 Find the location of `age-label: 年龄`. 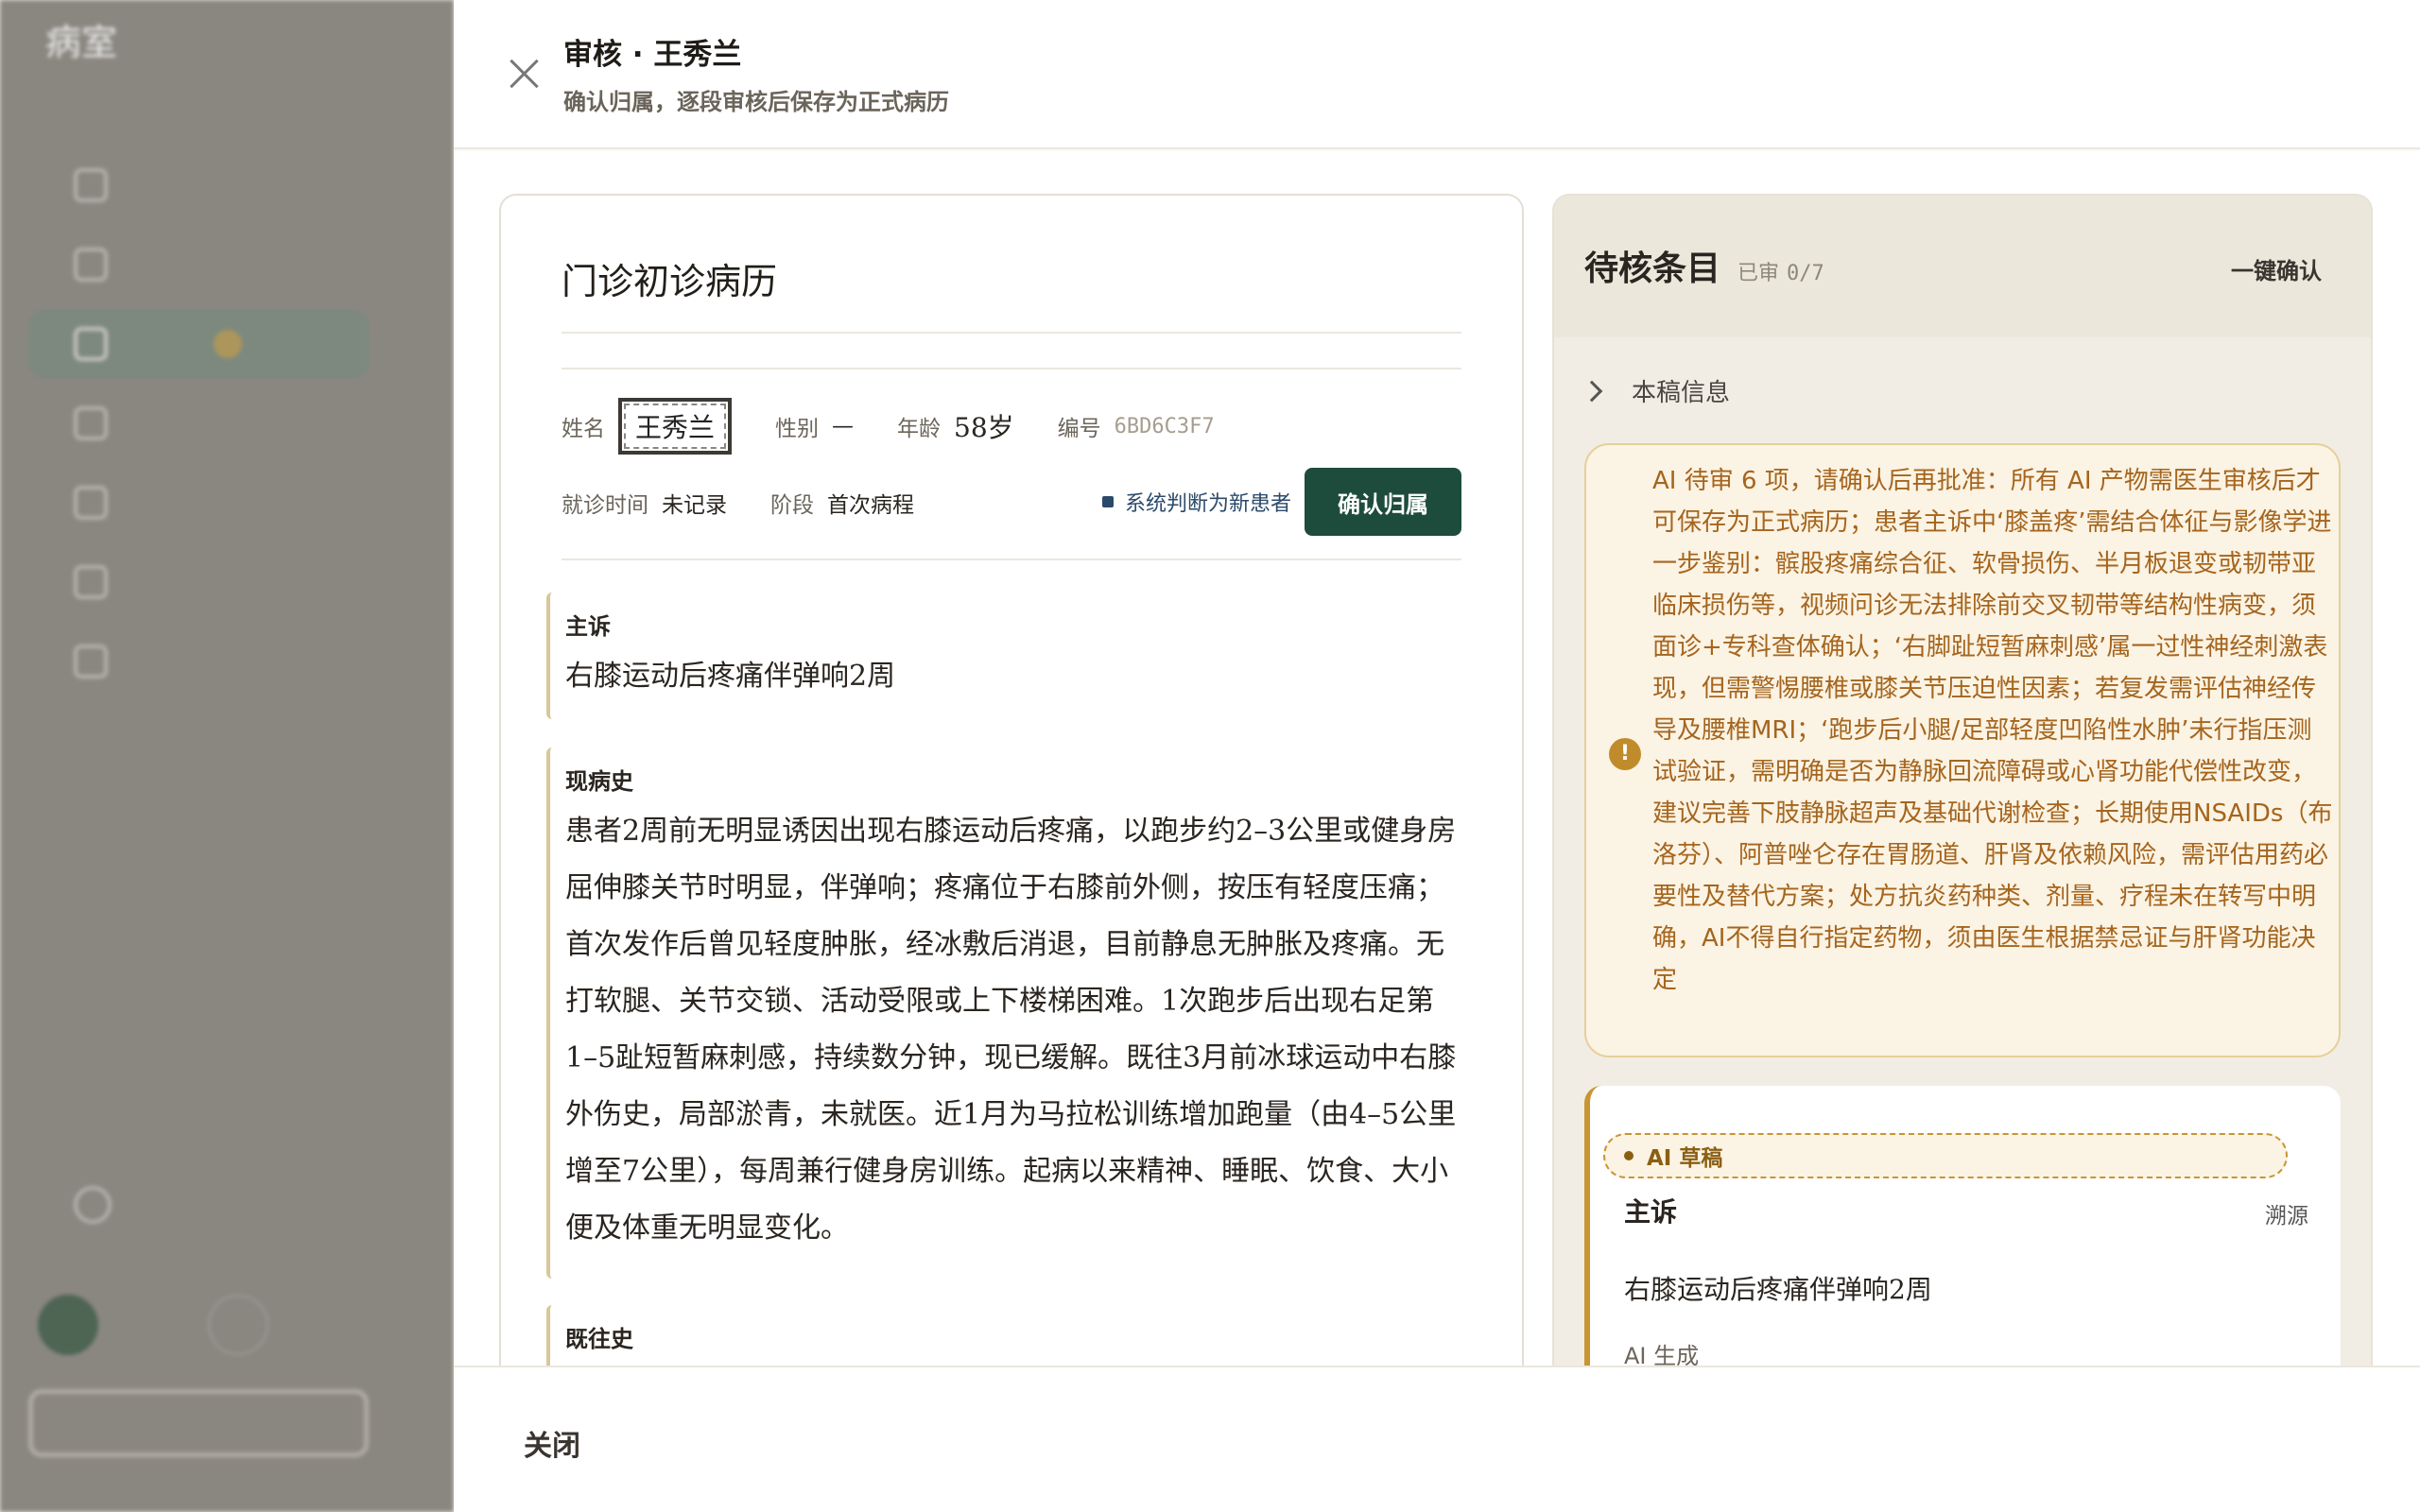

age-label: 年龄 is located at coordinates (920, 429).